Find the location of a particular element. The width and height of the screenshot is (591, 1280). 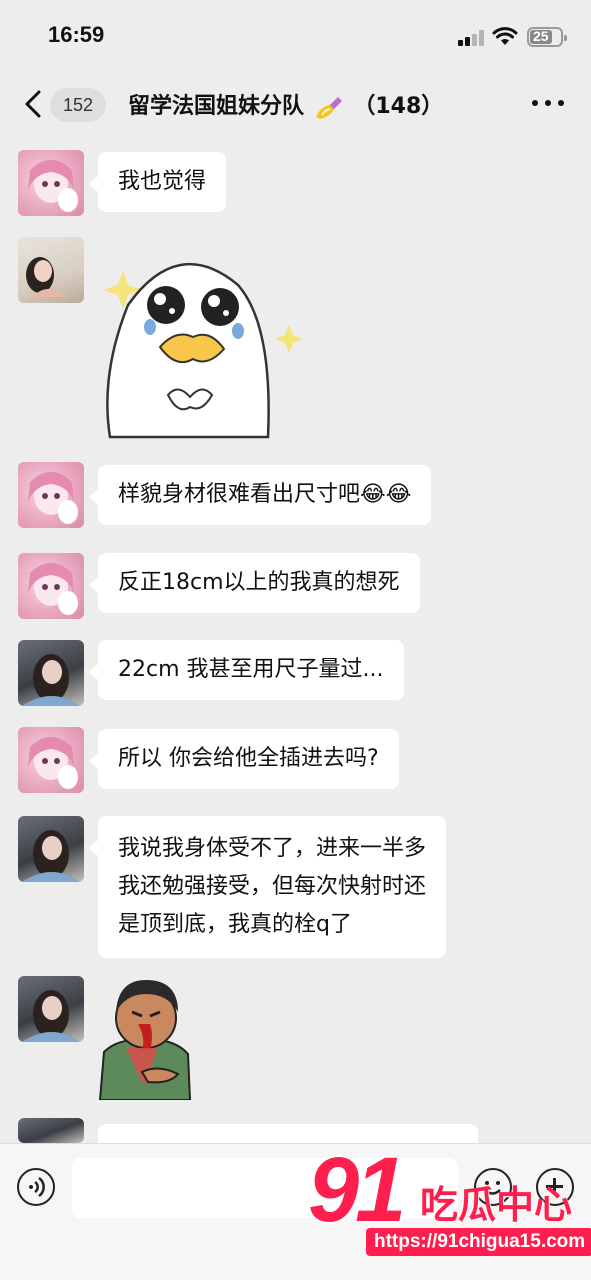

message-text-line: 我说我身体受不了，进来一半多 is located at coordinates (272, 848).